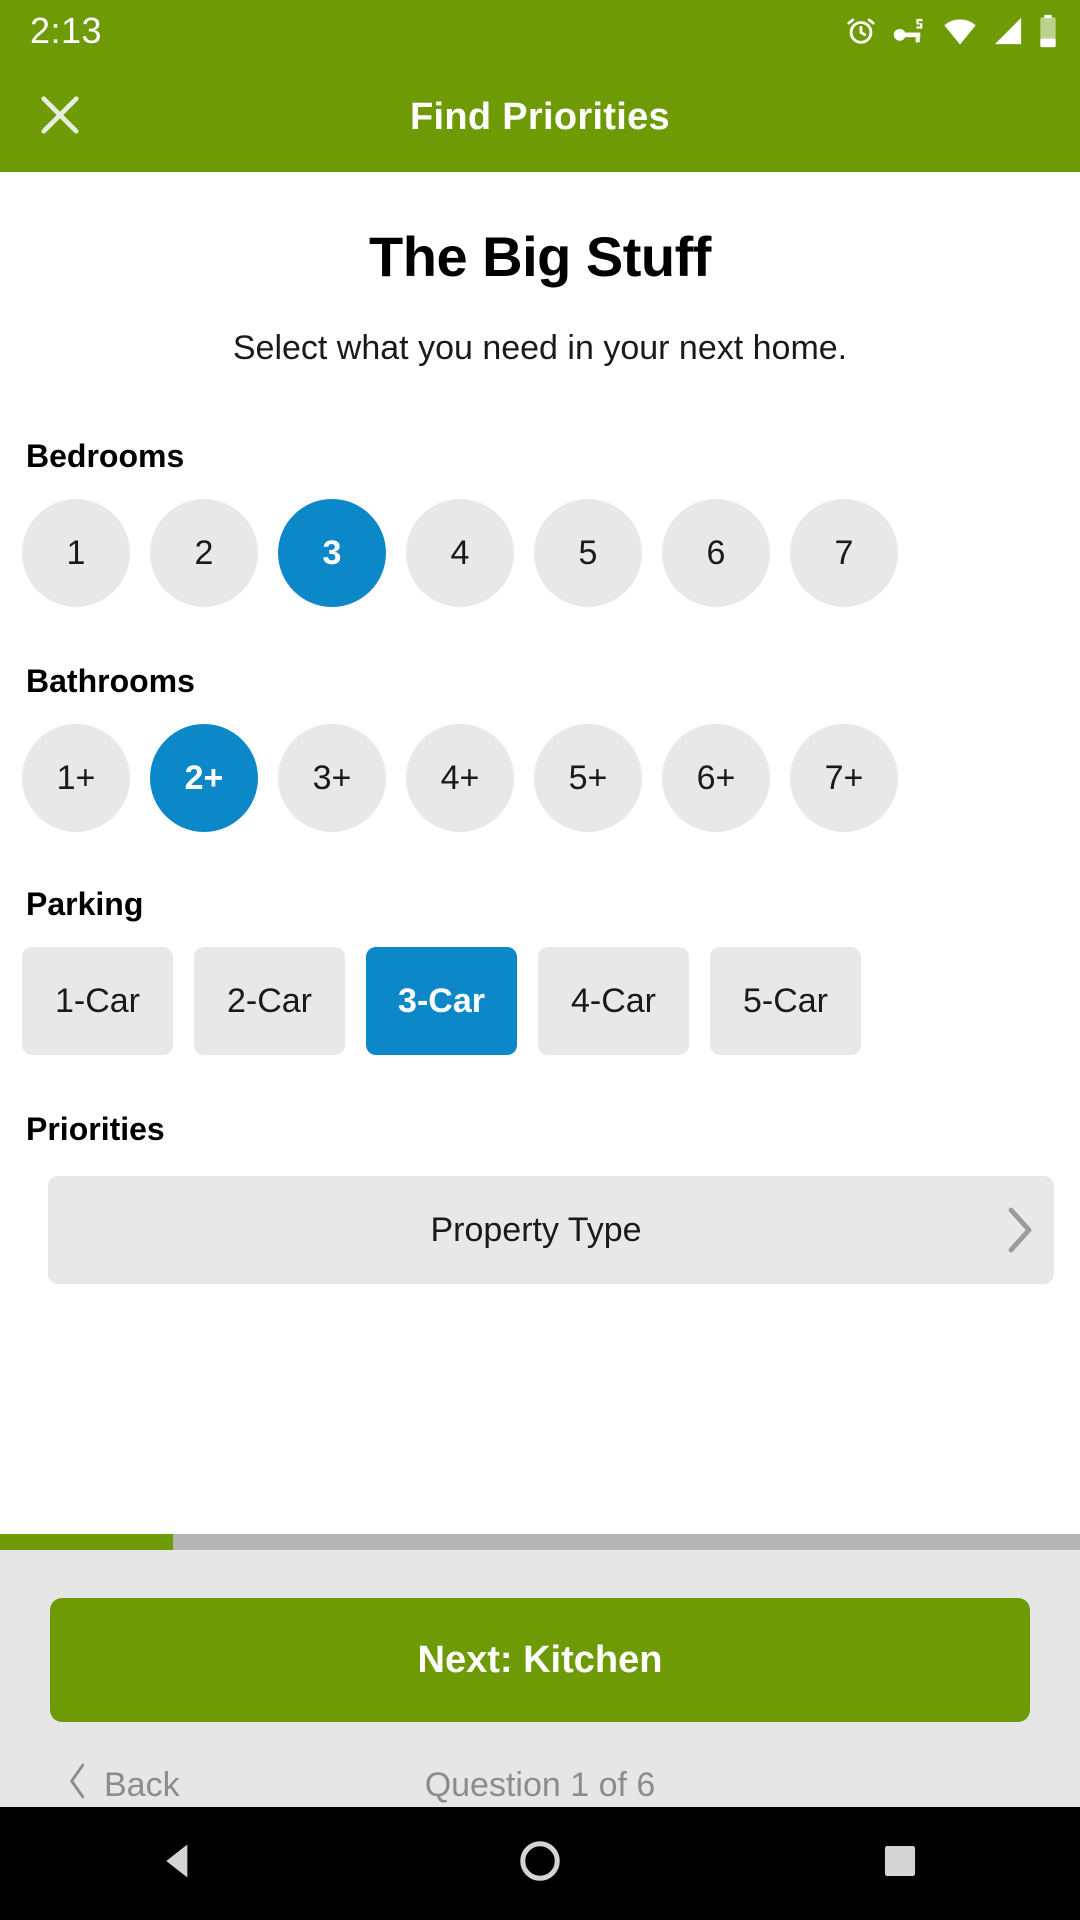  I want to click on progress-bar-track, so click(540, 1542).